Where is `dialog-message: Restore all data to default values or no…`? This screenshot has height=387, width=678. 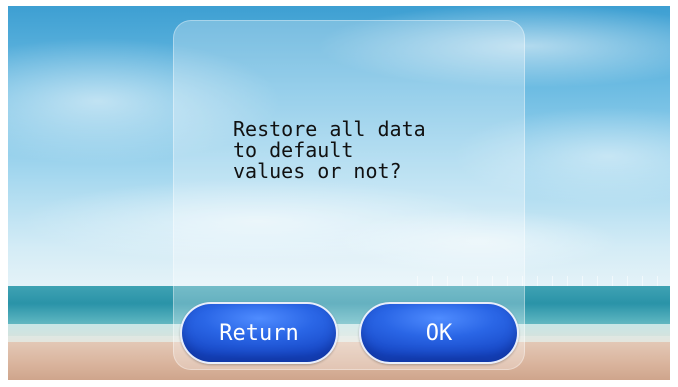
dialog-message: Restore all data to default values or no… is located at coordinates (329, 150).